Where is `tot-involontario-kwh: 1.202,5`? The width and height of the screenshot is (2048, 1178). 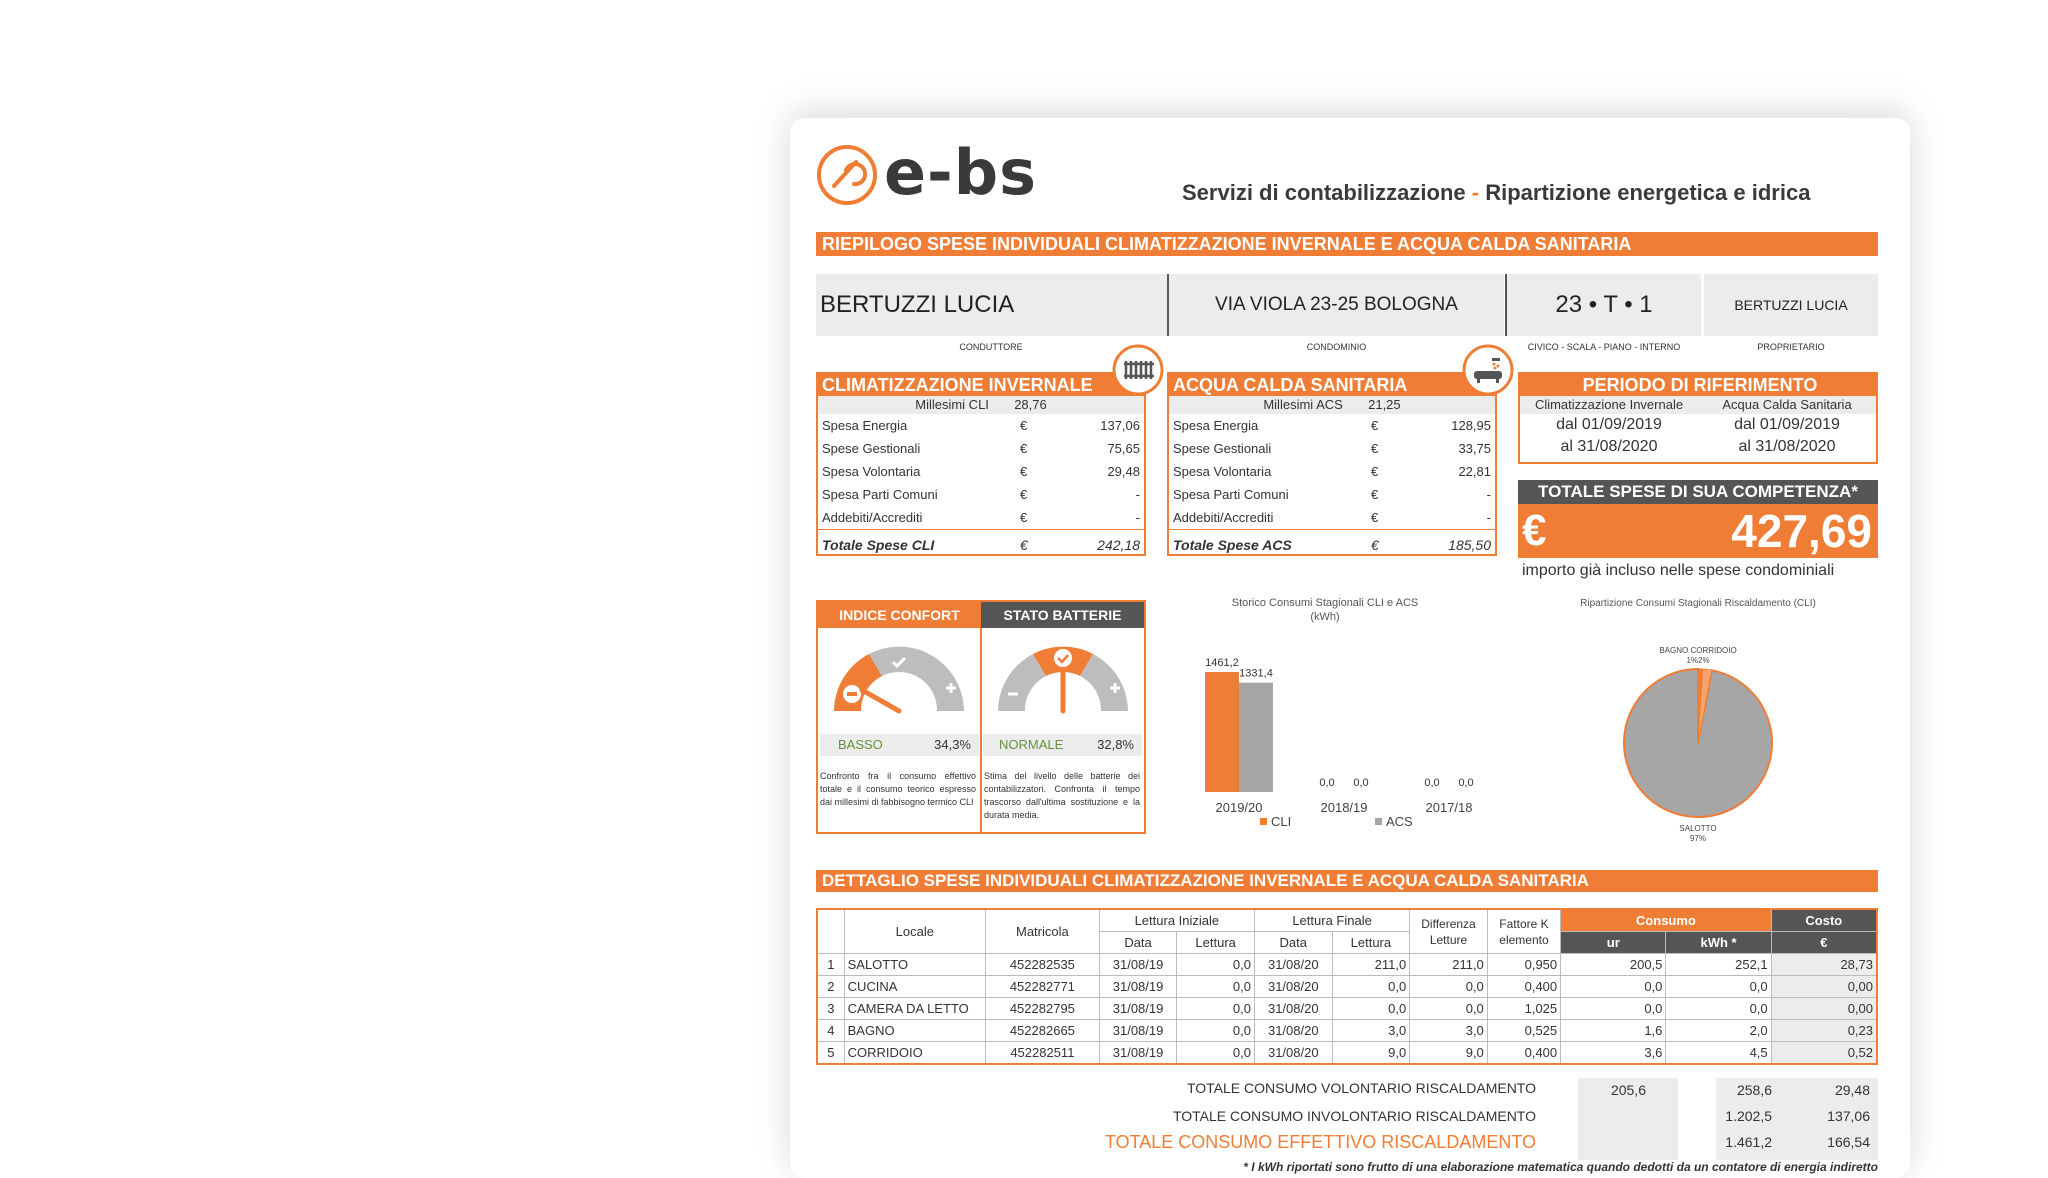
tot-involontario-kwh: 1.202,5 is located at coordinates (1748, 1116).